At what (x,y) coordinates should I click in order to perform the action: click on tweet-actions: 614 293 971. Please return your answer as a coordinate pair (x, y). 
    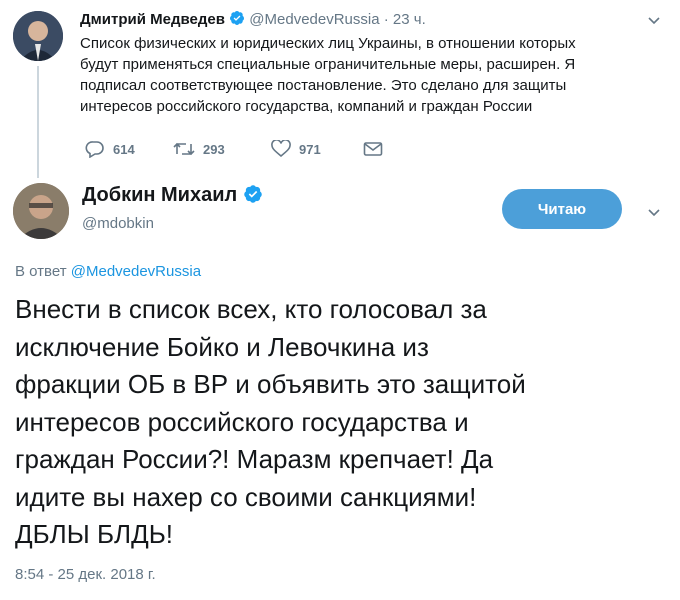
    Looking at the image, I should click on (238, 149).